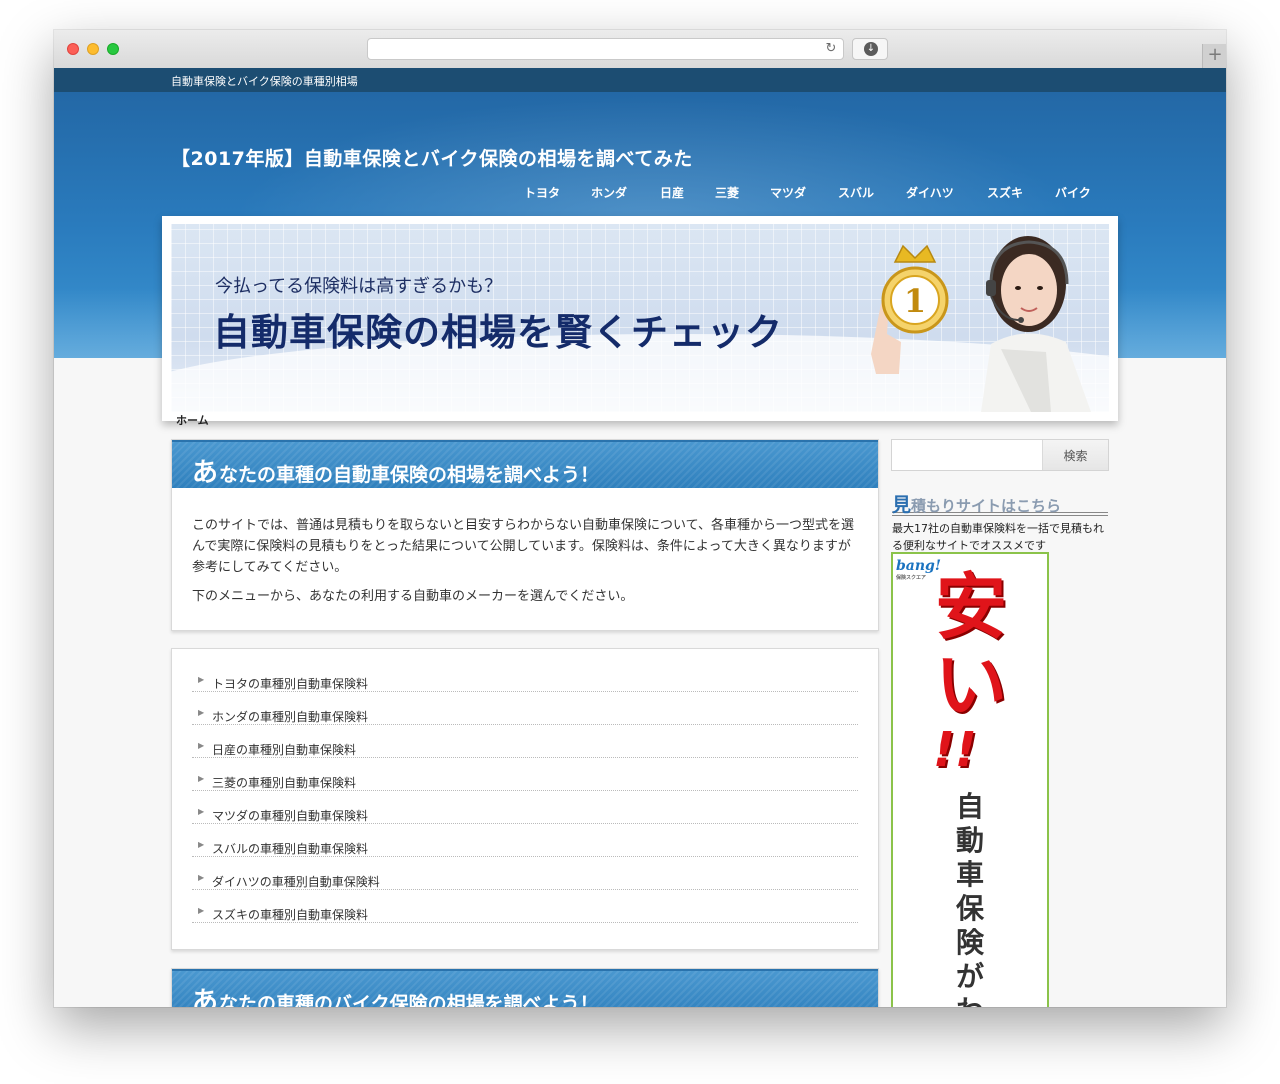 This screenshot has width=1280, height=1084. I want to click on address-bar: ↻, so click(605, 49).